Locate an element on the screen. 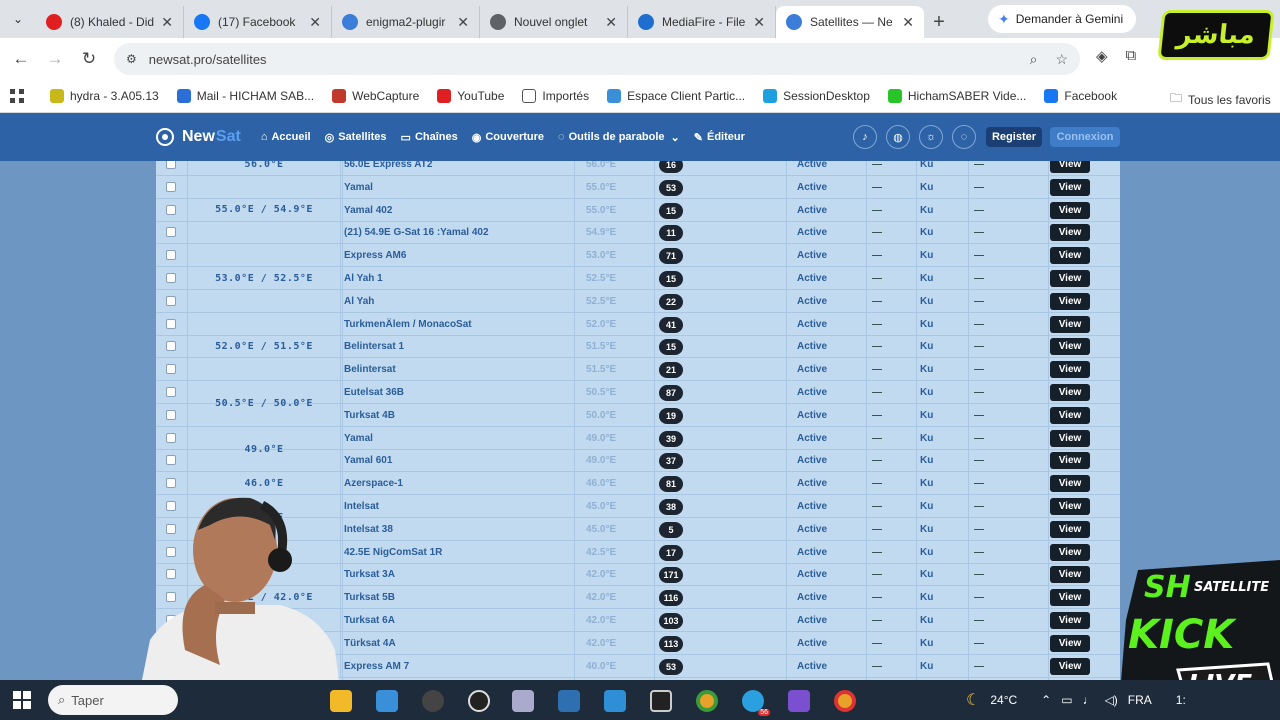 Image resolution: width=1280 pixels, height=720 pixels. back-button: ← is located at coordinates (21, 59).